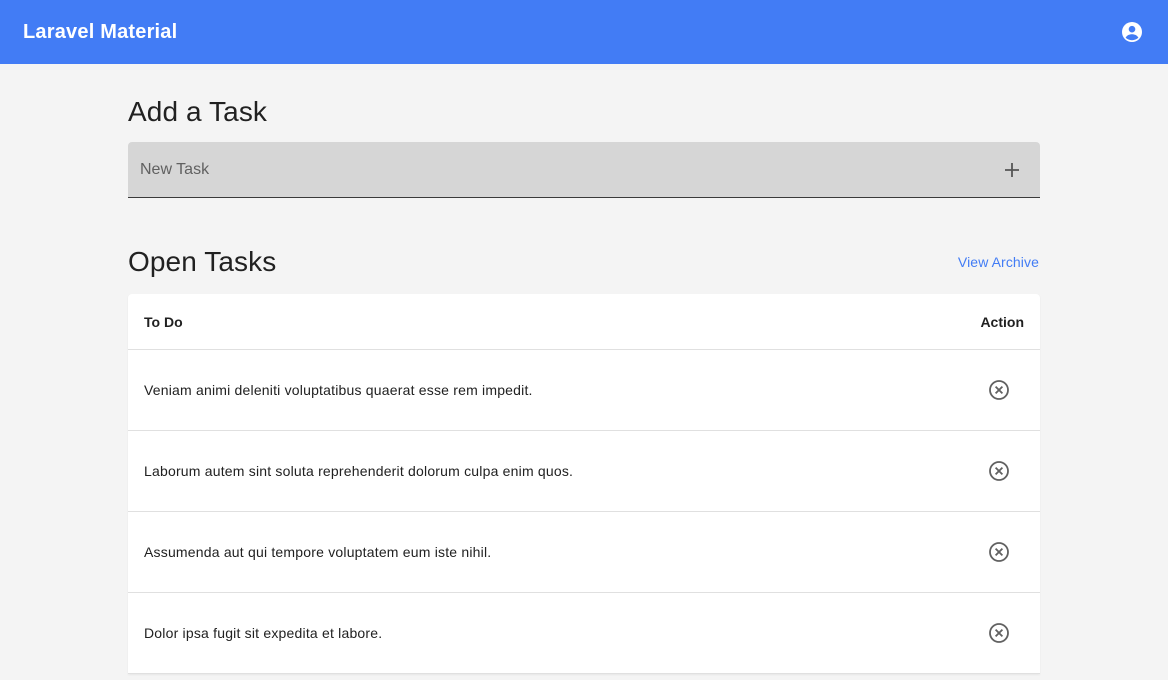 The width and height of the screenshot is (1168, 680). What do you see at coordinates (198, 111) in the screenshot?
I see `add-task-title: Add a Task` at bounding box center [198, 111].